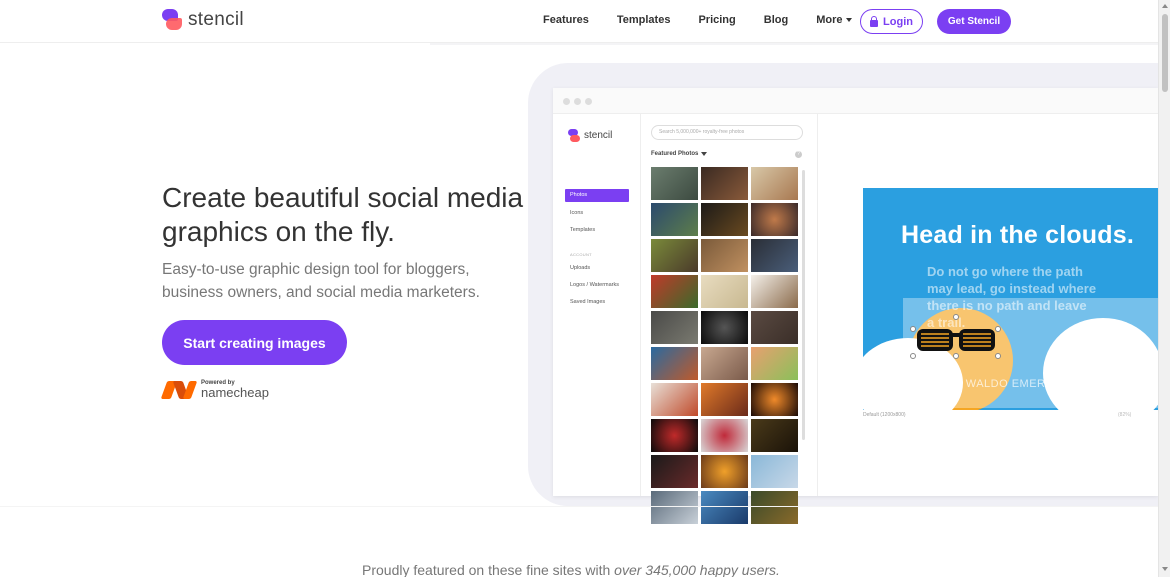  Describe the element at coordinates (179, 389) in the screenshot. I see `namecheap-logo-icon` at that location.